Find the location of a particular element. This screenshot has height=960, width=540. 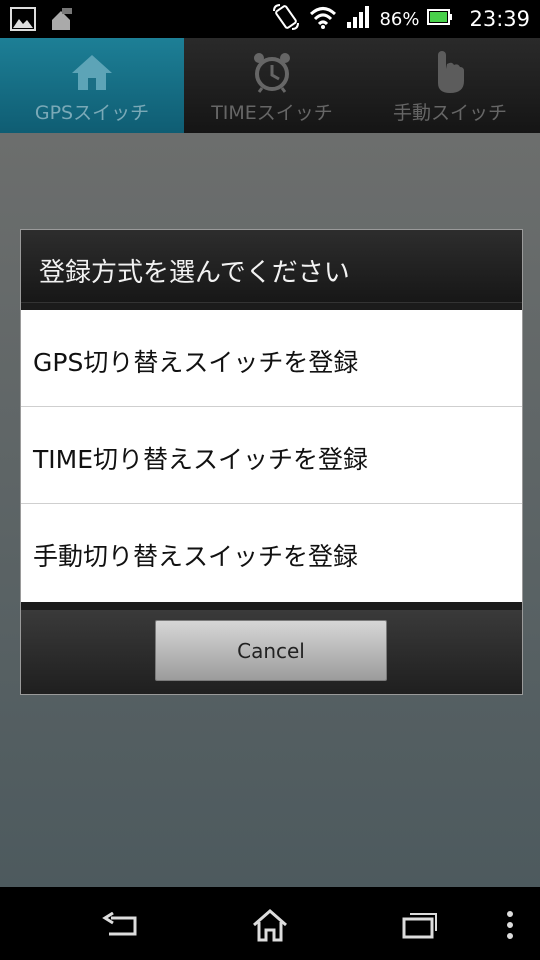

tab-label: 手動スイッチ is located at coordinates (449, 113).